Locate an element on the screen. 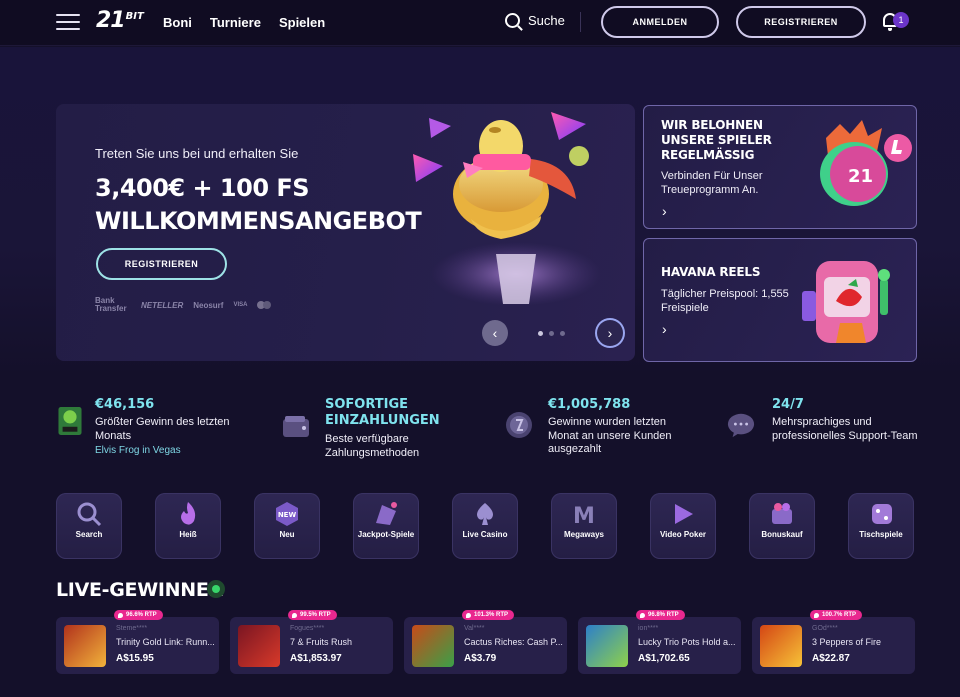 The width and height of the screenshot is (960, 697). stat-text: Beste verfügbare Zahlungsmethoden is located at coordinates (372, 446).